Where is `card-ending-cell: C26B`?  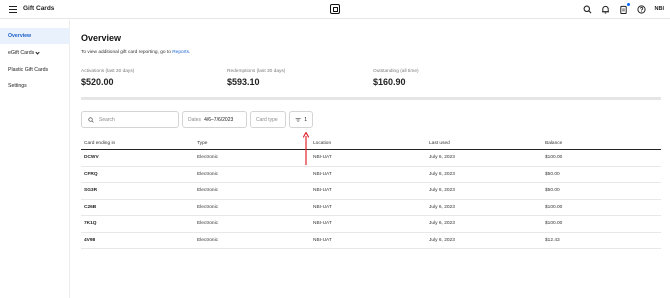 card-ending-cell: C26B is located at coordinates (90, 207).